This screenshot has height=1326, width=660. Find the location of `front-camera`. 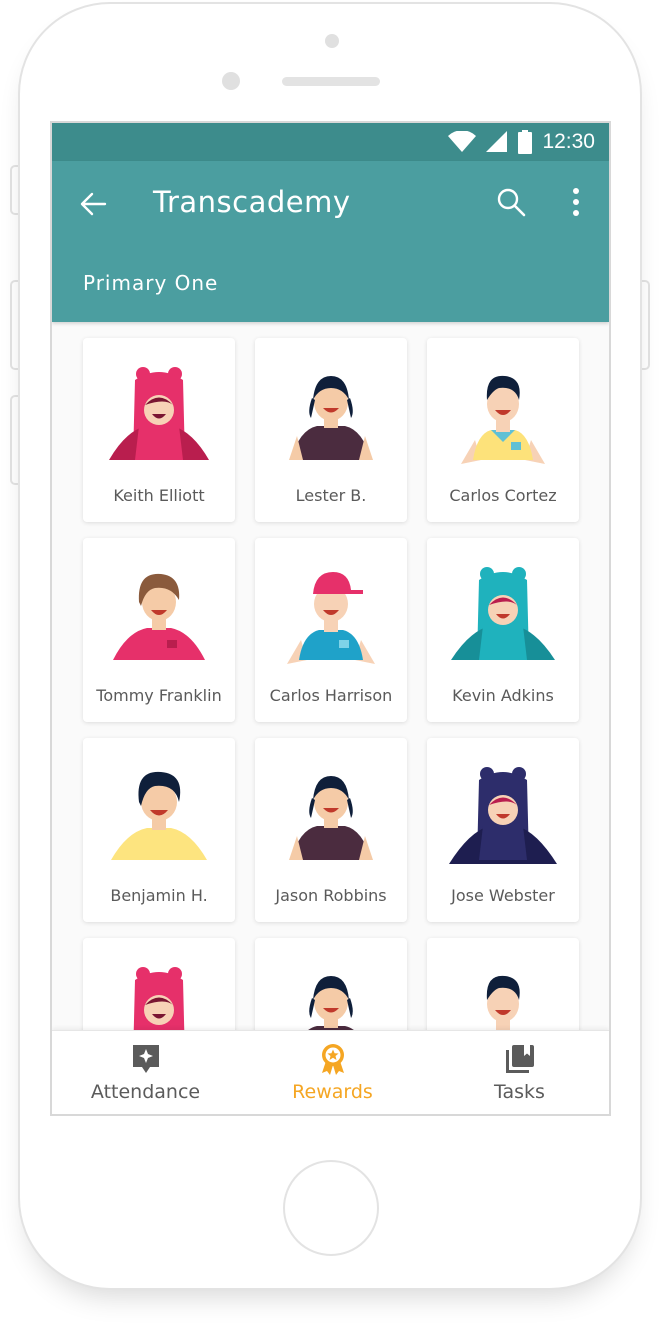

front-camera is located at coordinates (332, 41).